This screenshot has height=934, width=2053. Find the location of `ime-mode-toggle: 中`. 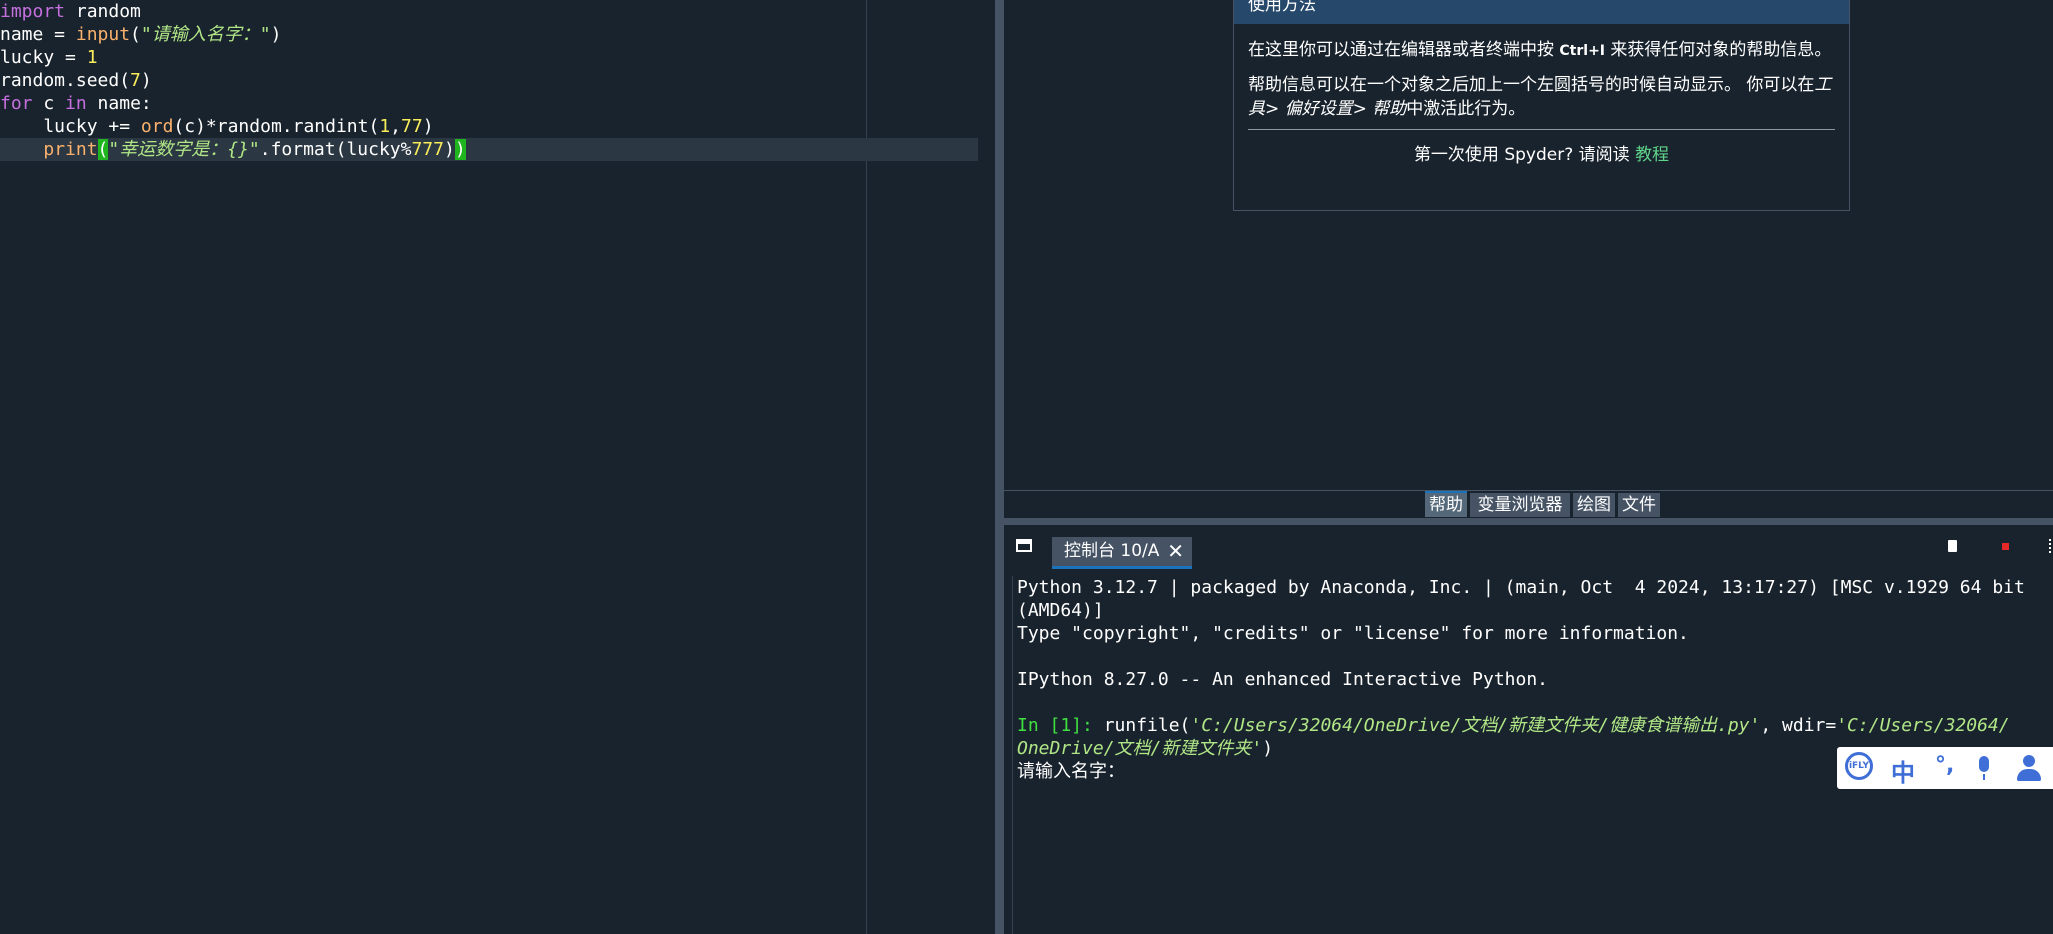

ime-mode-toggle: 中 is located at coordinates (1903, 770).